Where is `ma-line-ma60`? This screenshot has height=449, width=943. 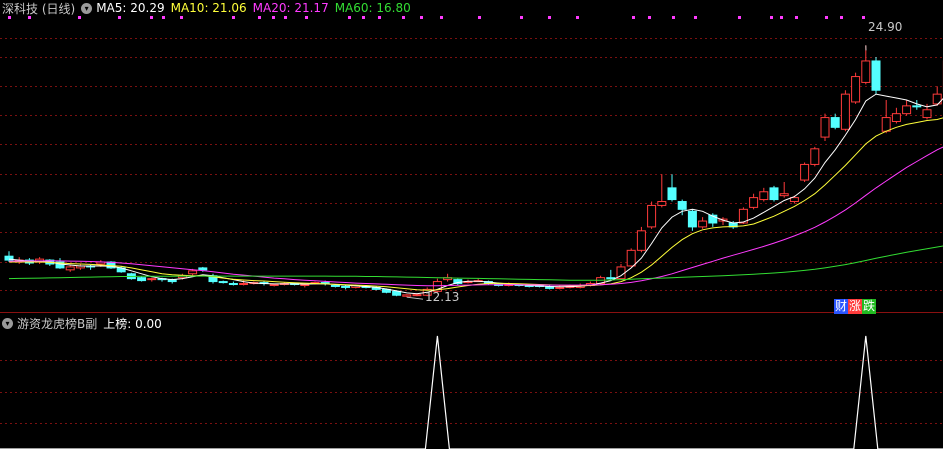 ma-line-ma60 is located at coordinates (475, 263).